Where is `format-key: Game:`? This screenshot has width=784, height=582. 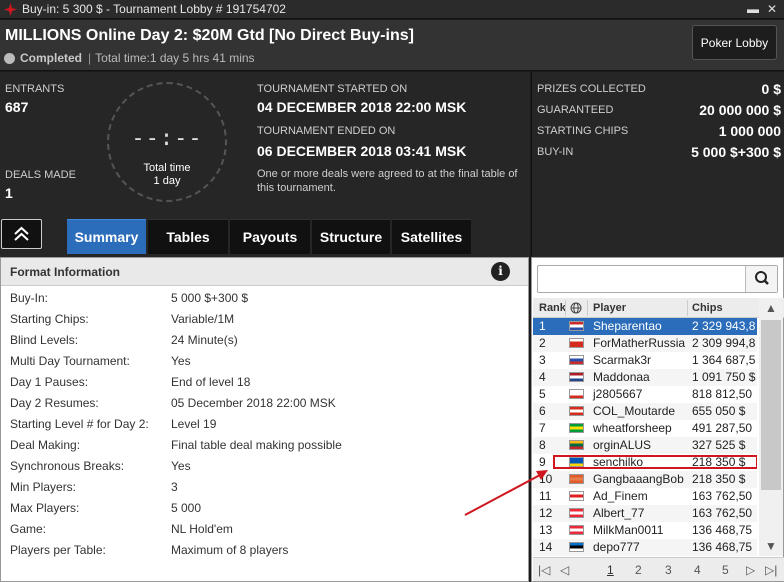 format-key: Game: is located at coordinates (28, 529).